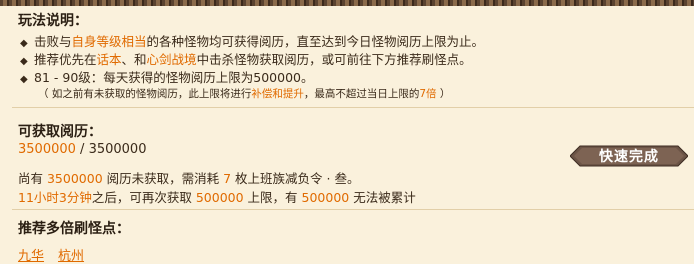 The image size is (694, 264). I want to click on spots-title: 推荐多倍刷怪点：, so click(74, 229).